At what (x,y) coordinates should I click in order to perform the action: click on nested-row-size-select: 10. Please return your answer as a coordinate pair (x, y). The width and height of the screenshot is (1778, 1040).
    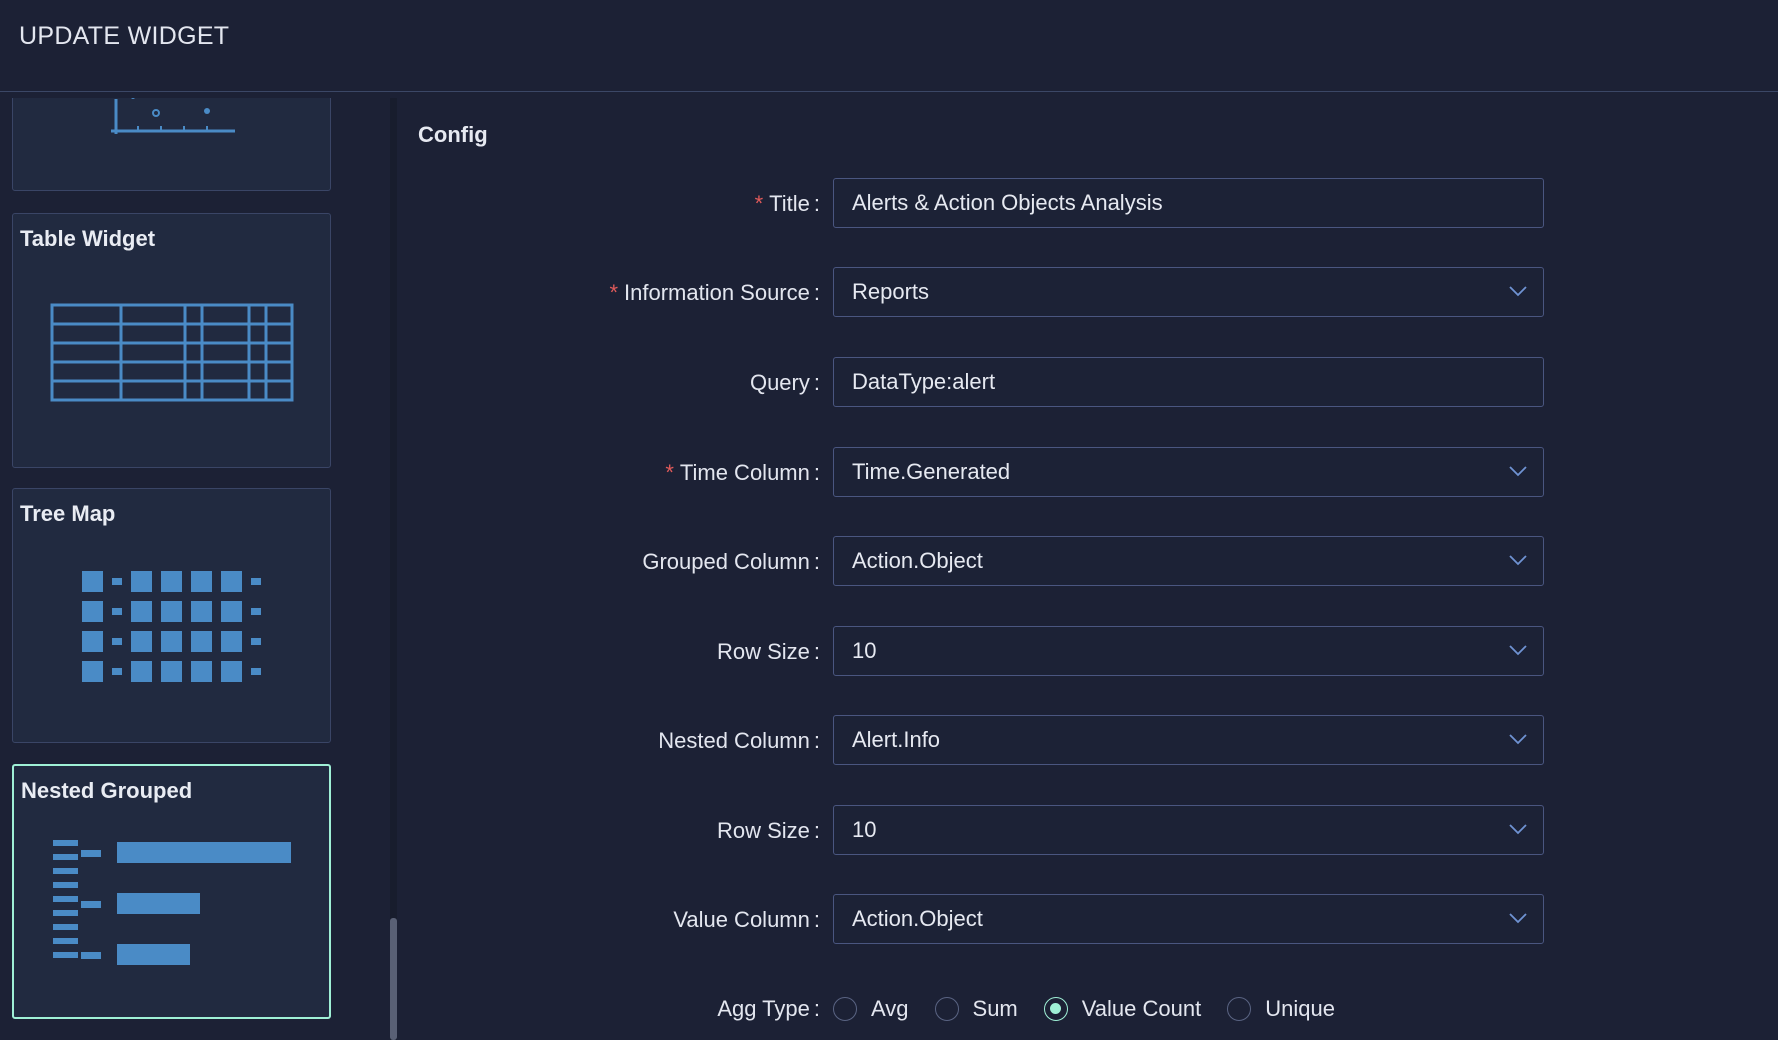
    Looking at the image, I should click on (1188, 830).